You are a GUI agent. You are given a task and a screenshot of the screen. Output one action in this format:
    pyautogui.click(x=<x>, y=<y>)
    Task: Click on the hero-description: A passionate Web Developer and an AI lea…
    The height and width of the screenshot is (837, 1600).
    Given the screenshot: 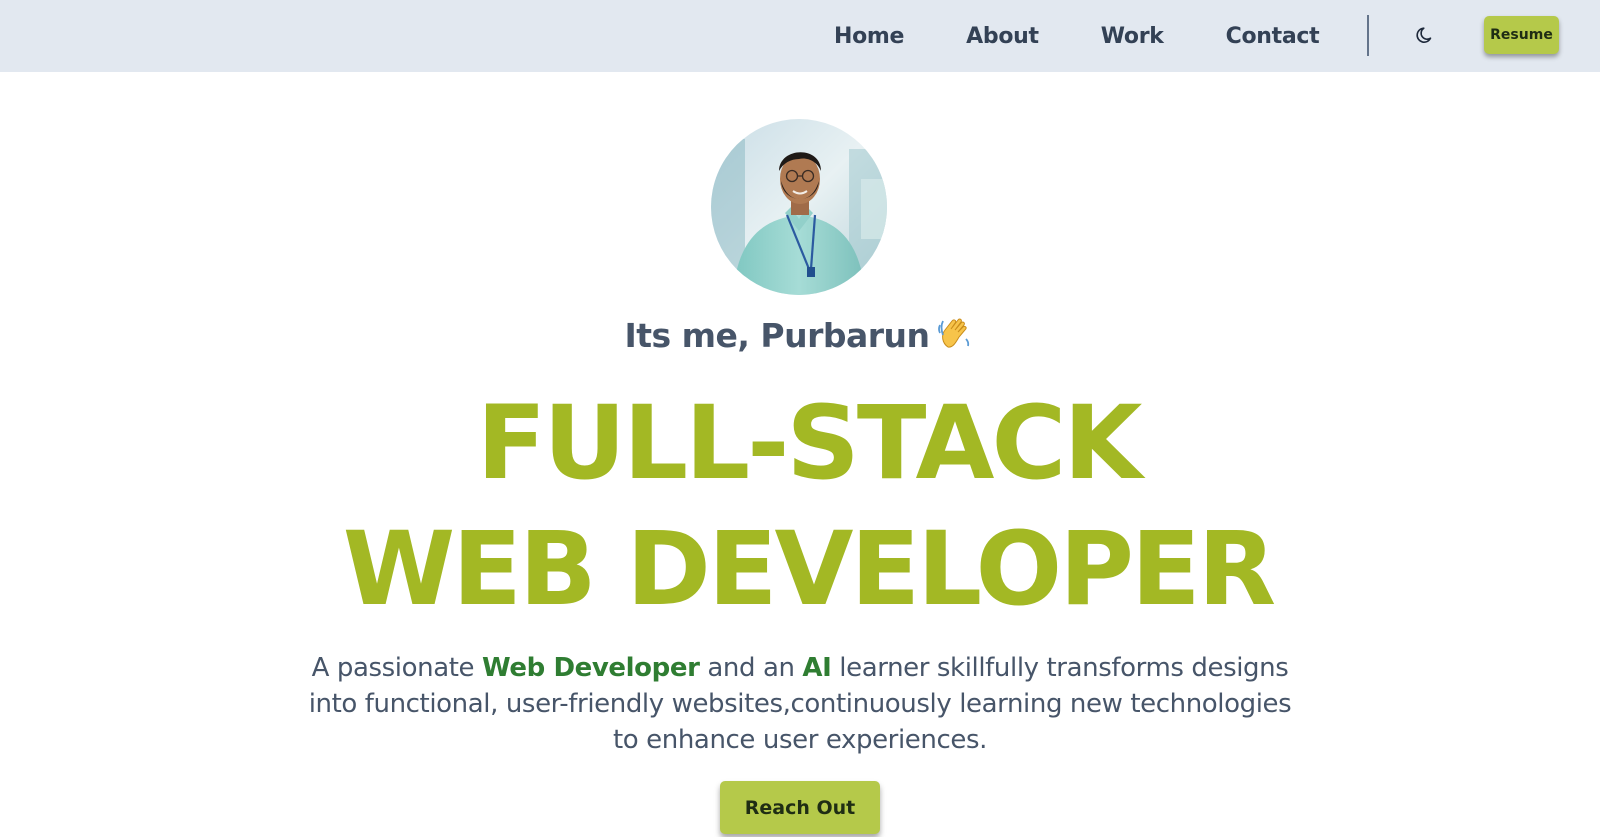 What is the action you would take?
    pyautogui.click(x=800, y=704)
    